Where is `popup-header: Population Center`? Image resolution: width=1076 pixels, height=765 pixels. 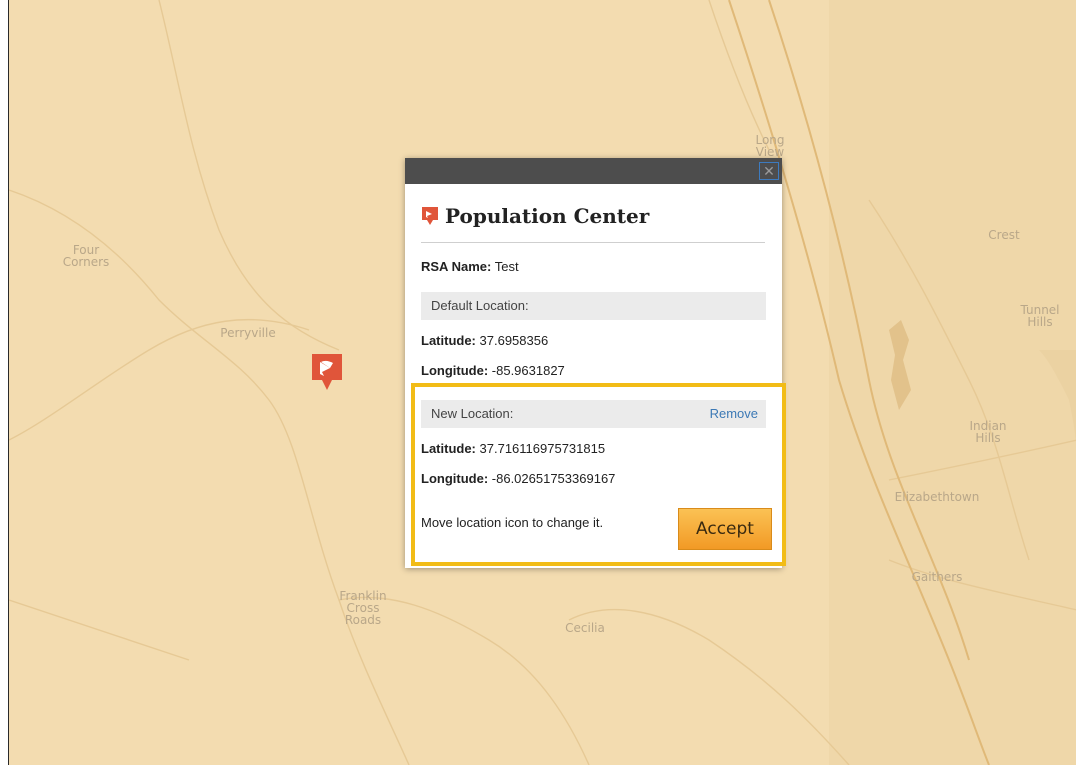 popup-header: Population Center is located at coordinates (593, 222).